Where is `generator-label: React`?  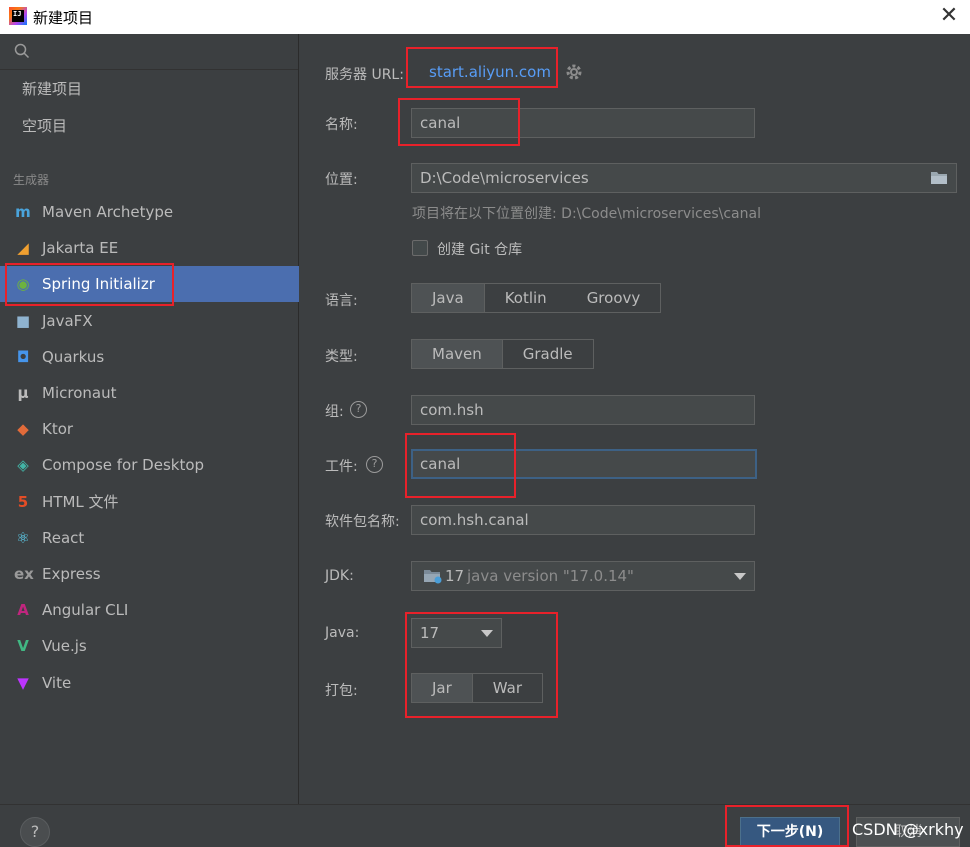
generator-label: React is located at coordinates (63, 537).